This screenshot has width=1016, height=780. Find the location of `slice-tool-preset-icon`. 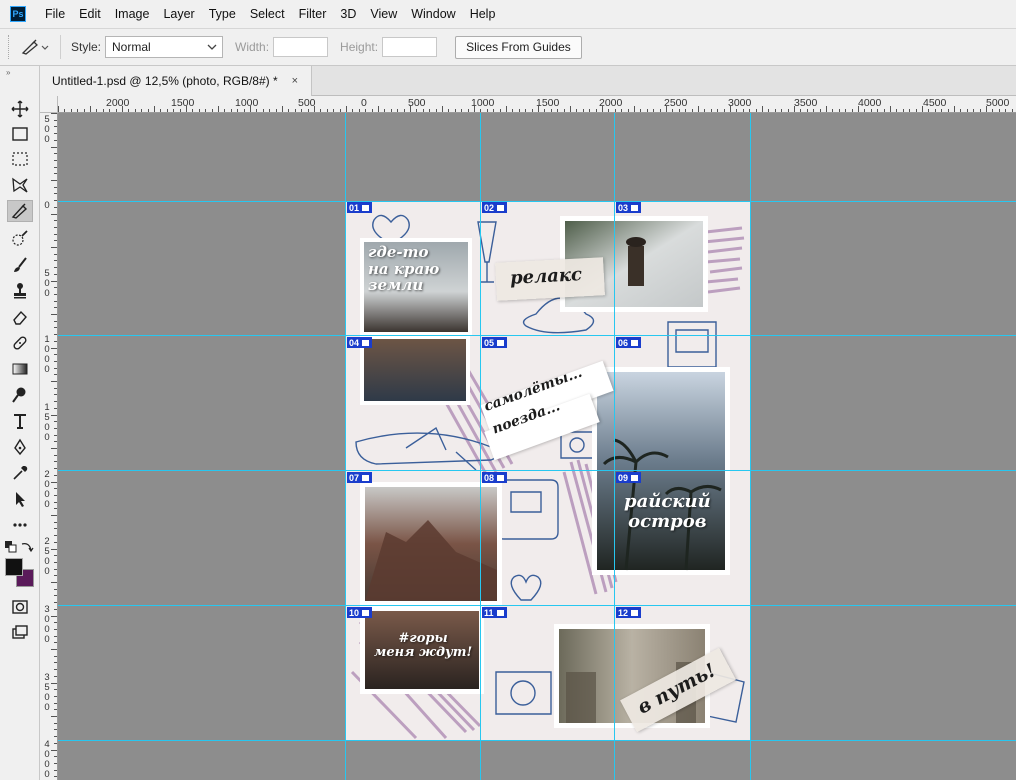

slice-tool-preset-icon is located at coordinates (35, 47).